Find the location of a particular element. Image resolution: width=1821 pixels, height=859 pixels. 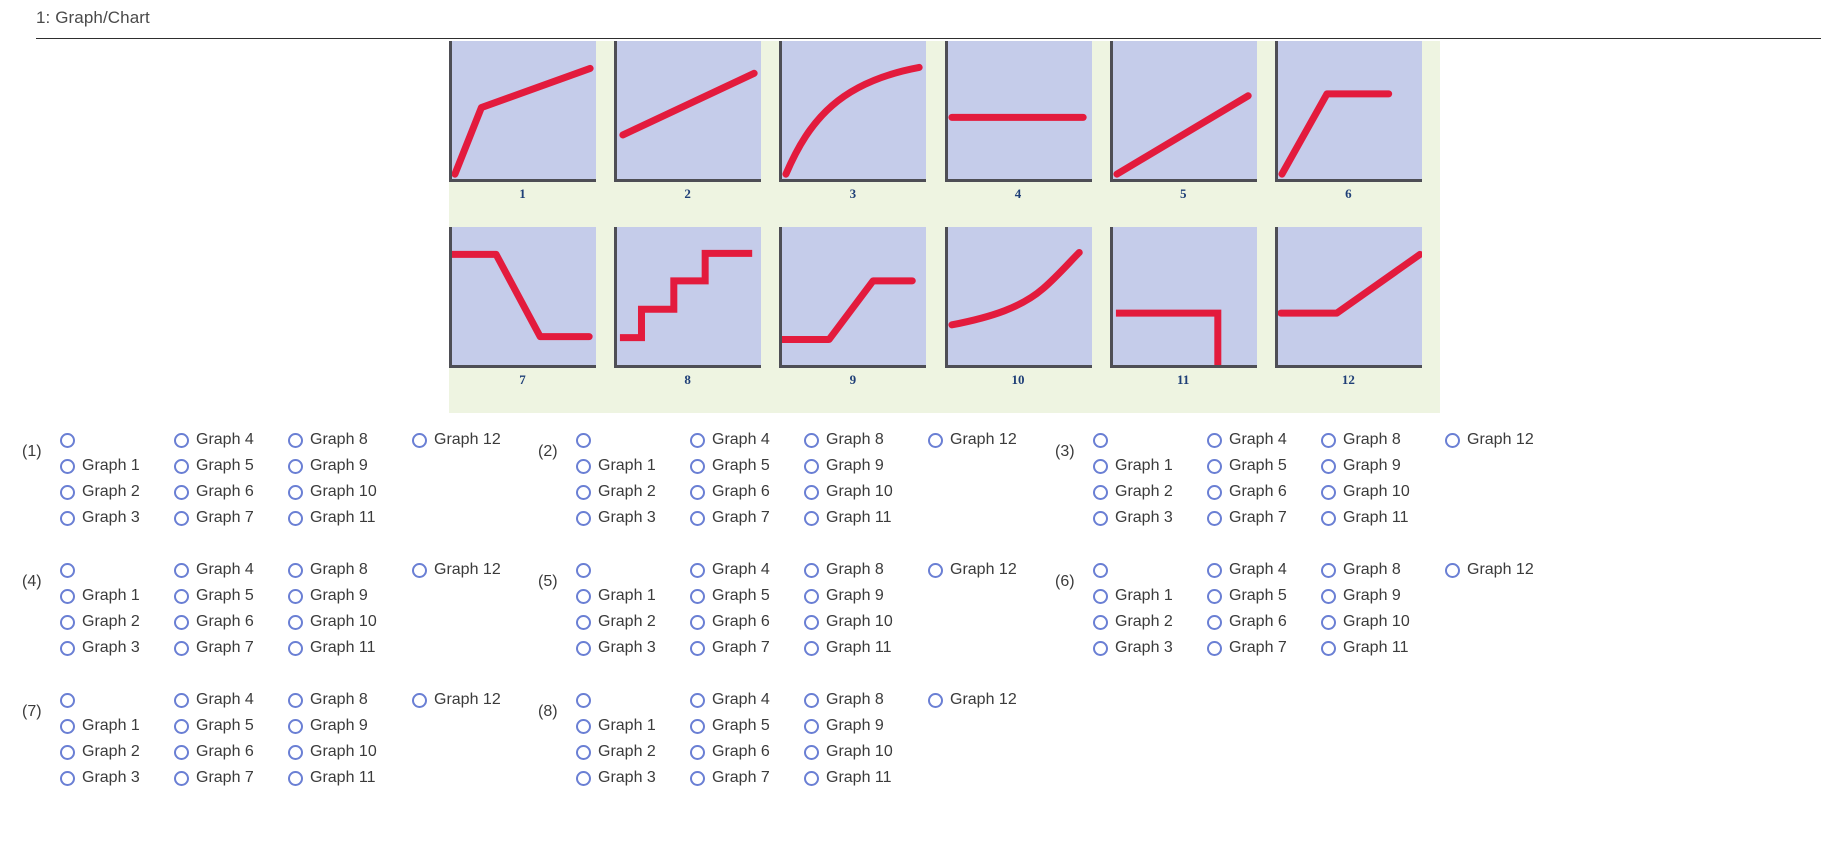

option-g5-graph-3: Graph 3 is located at coordinates (633, 648).